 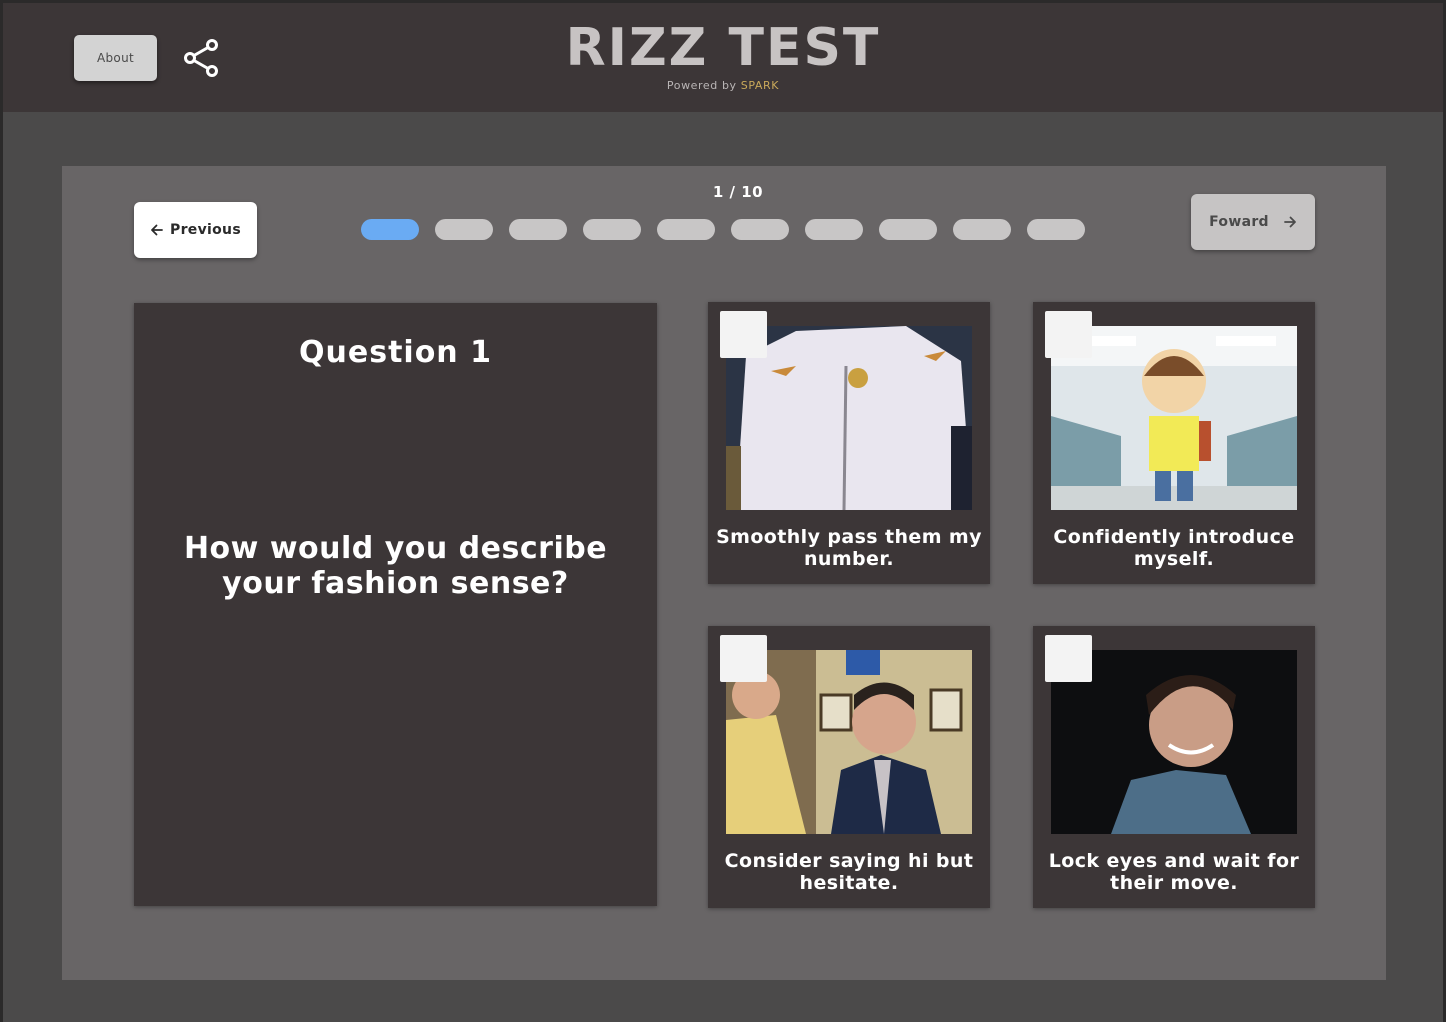 I want to click on previous-label: Previous, so click(x=205, y=230).